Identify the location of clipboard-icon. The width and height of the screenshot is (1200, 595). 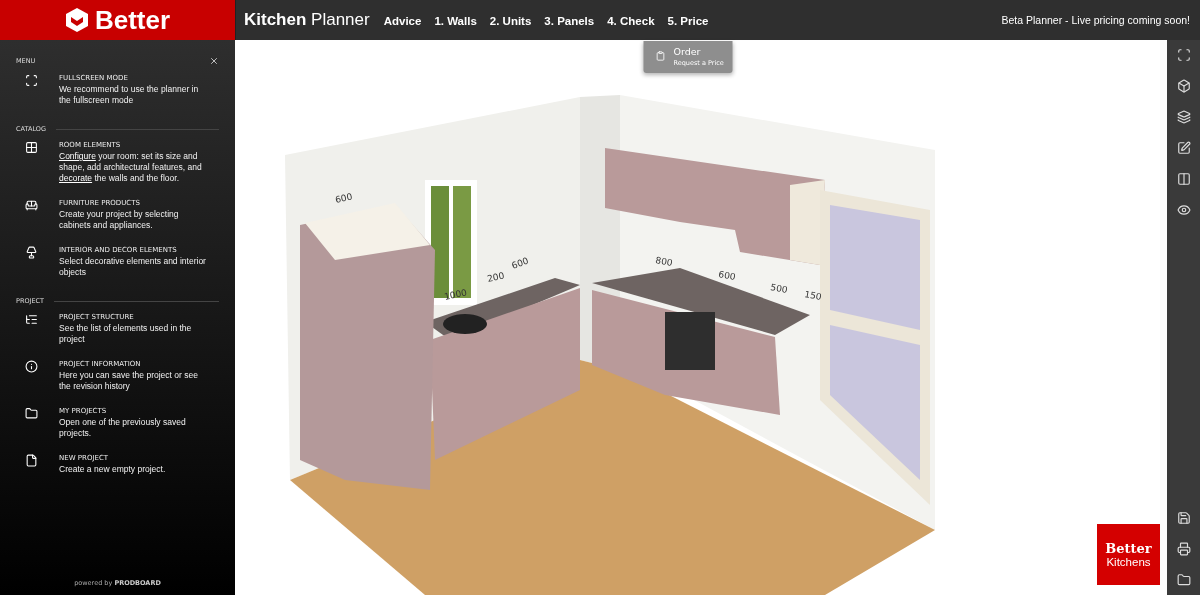
(660, 56).